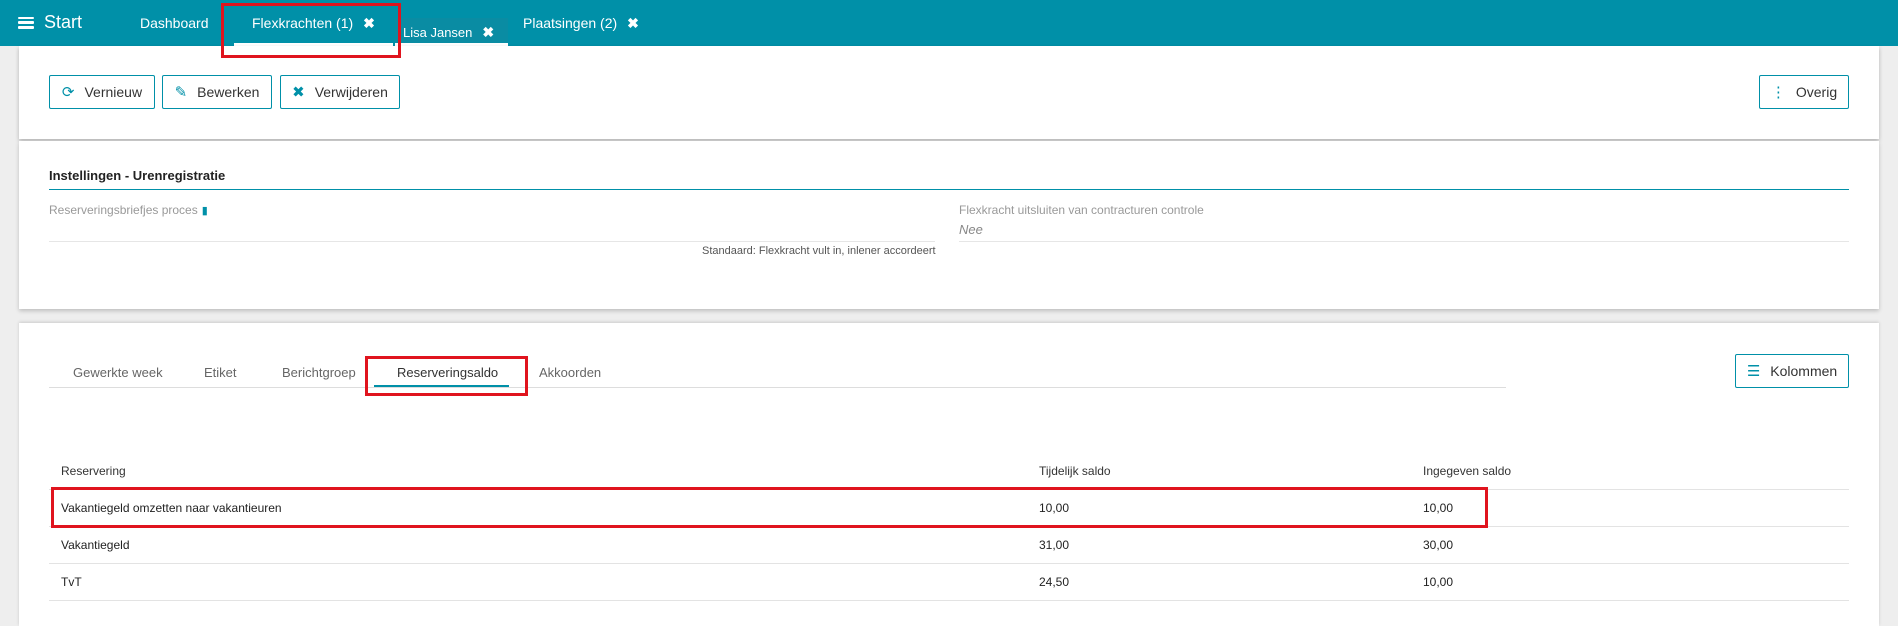 The image size is (1898, 626). I want to click on edit-button: ✎ Bewerken, so click(217, 92).